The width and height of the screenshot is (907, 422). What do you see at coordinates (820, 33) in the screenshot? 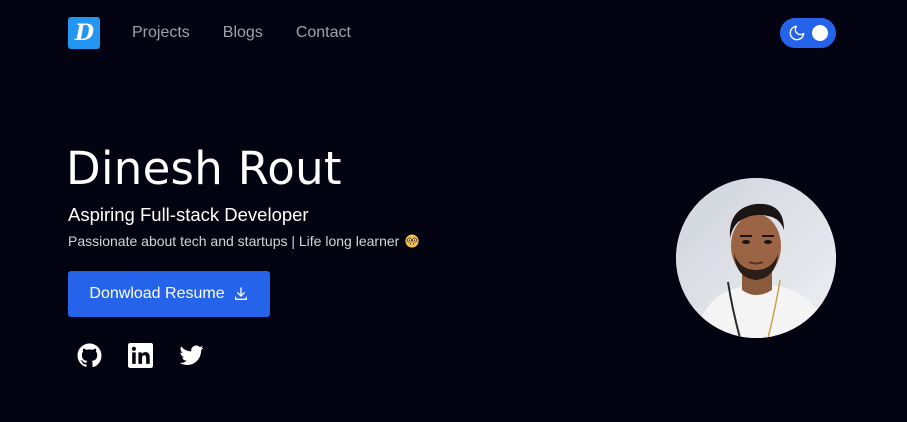
I see `toggle-knob` at bounding box center [820, 33].